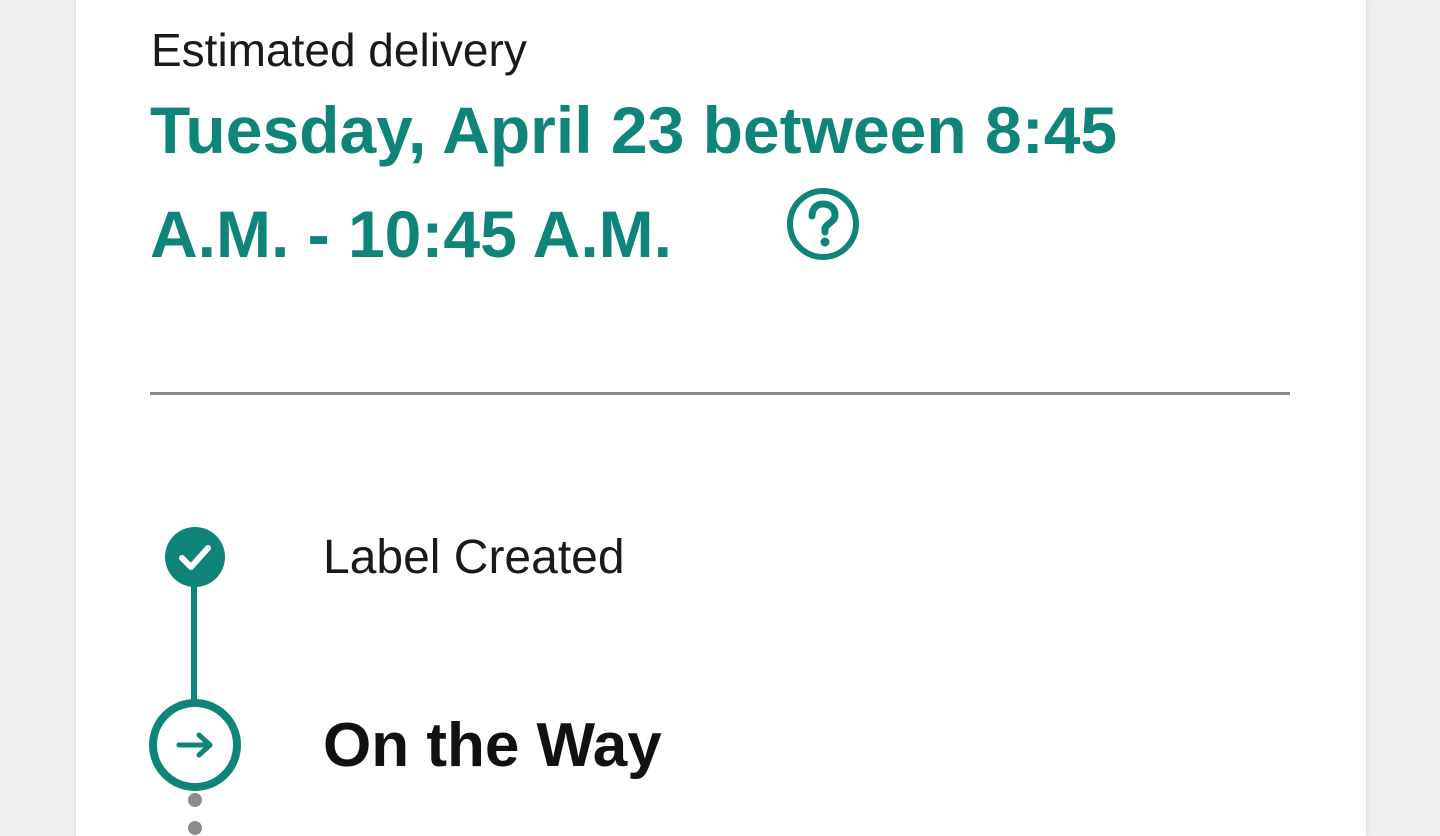 The height and width of the screenshot is (836, 1440). What do you see at coordinates (720, 393) in the screenshot?
I see `divider` at bounding box center [720, 393].